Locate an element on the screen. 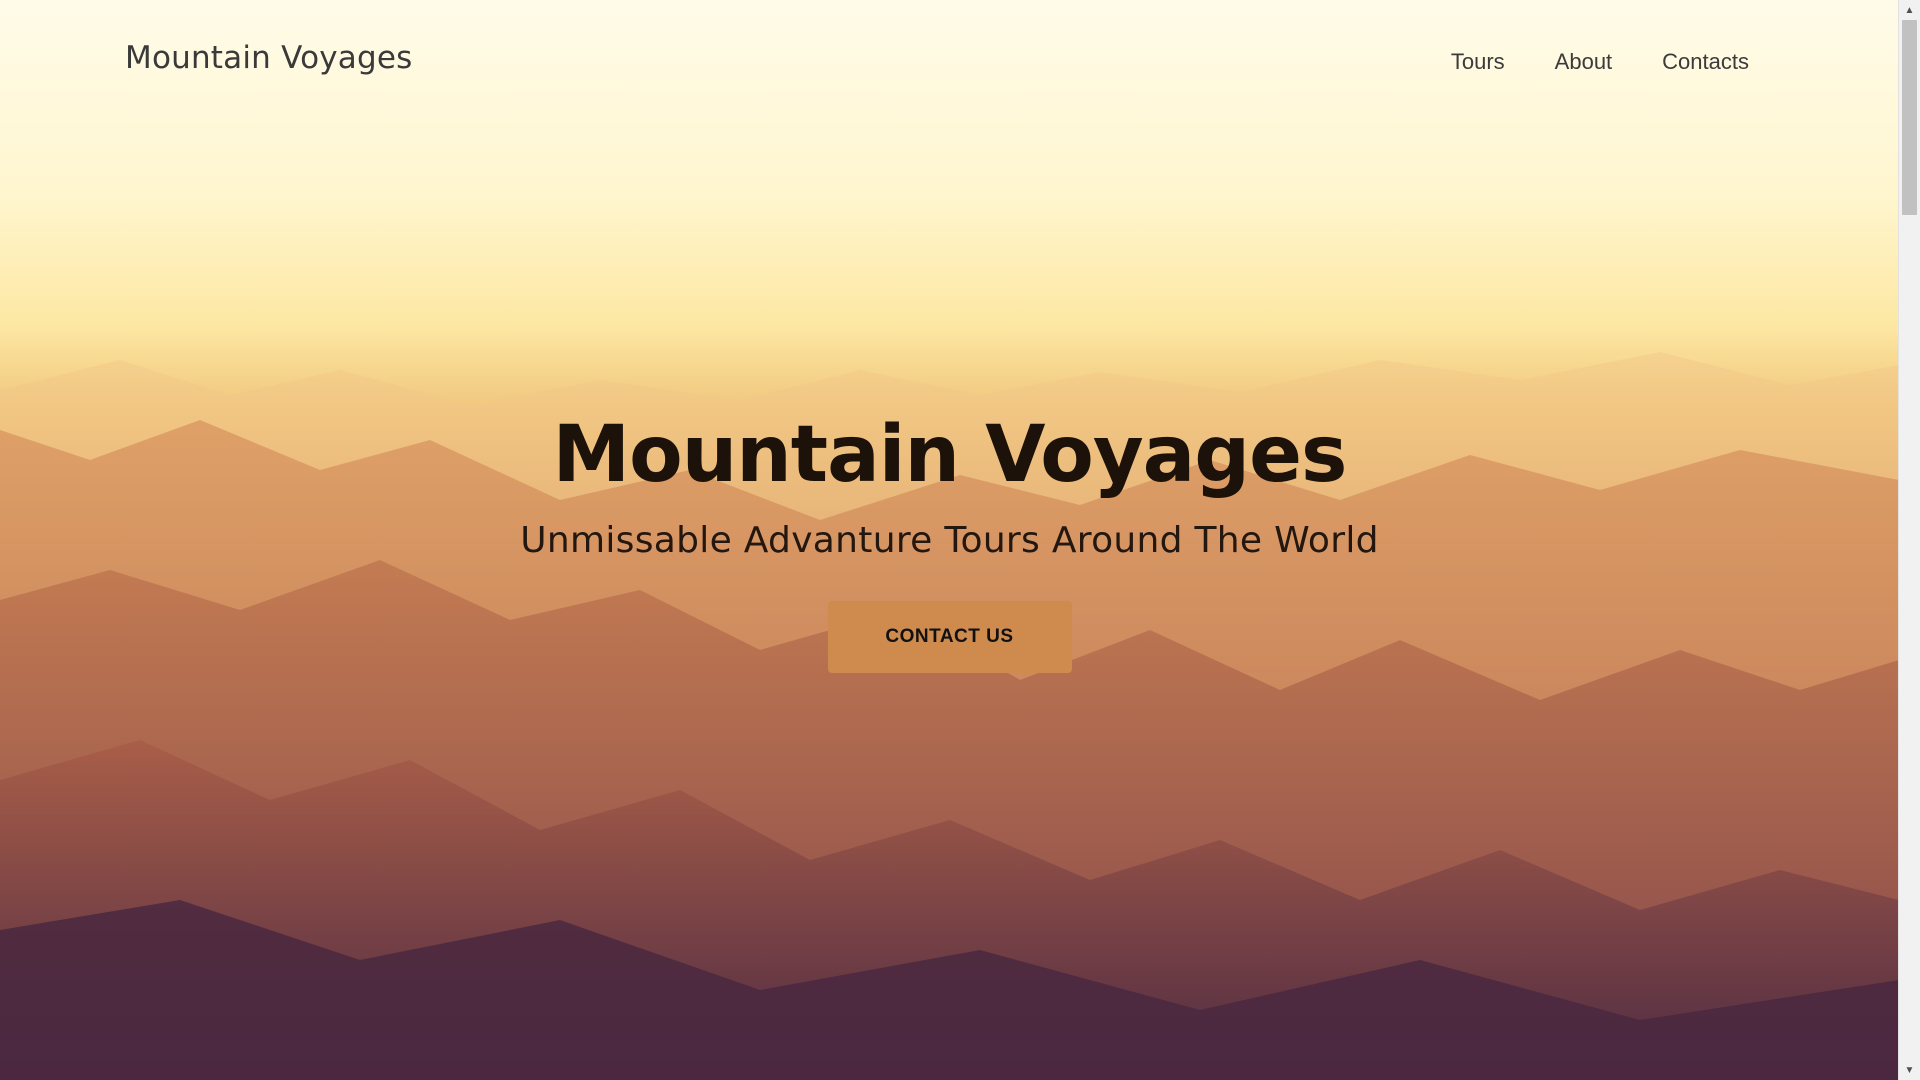 The height and width of the screenshot is (1080, 1920). vertical-scrollbar: ▲ ▼ is located at coordinates (1909, 540).